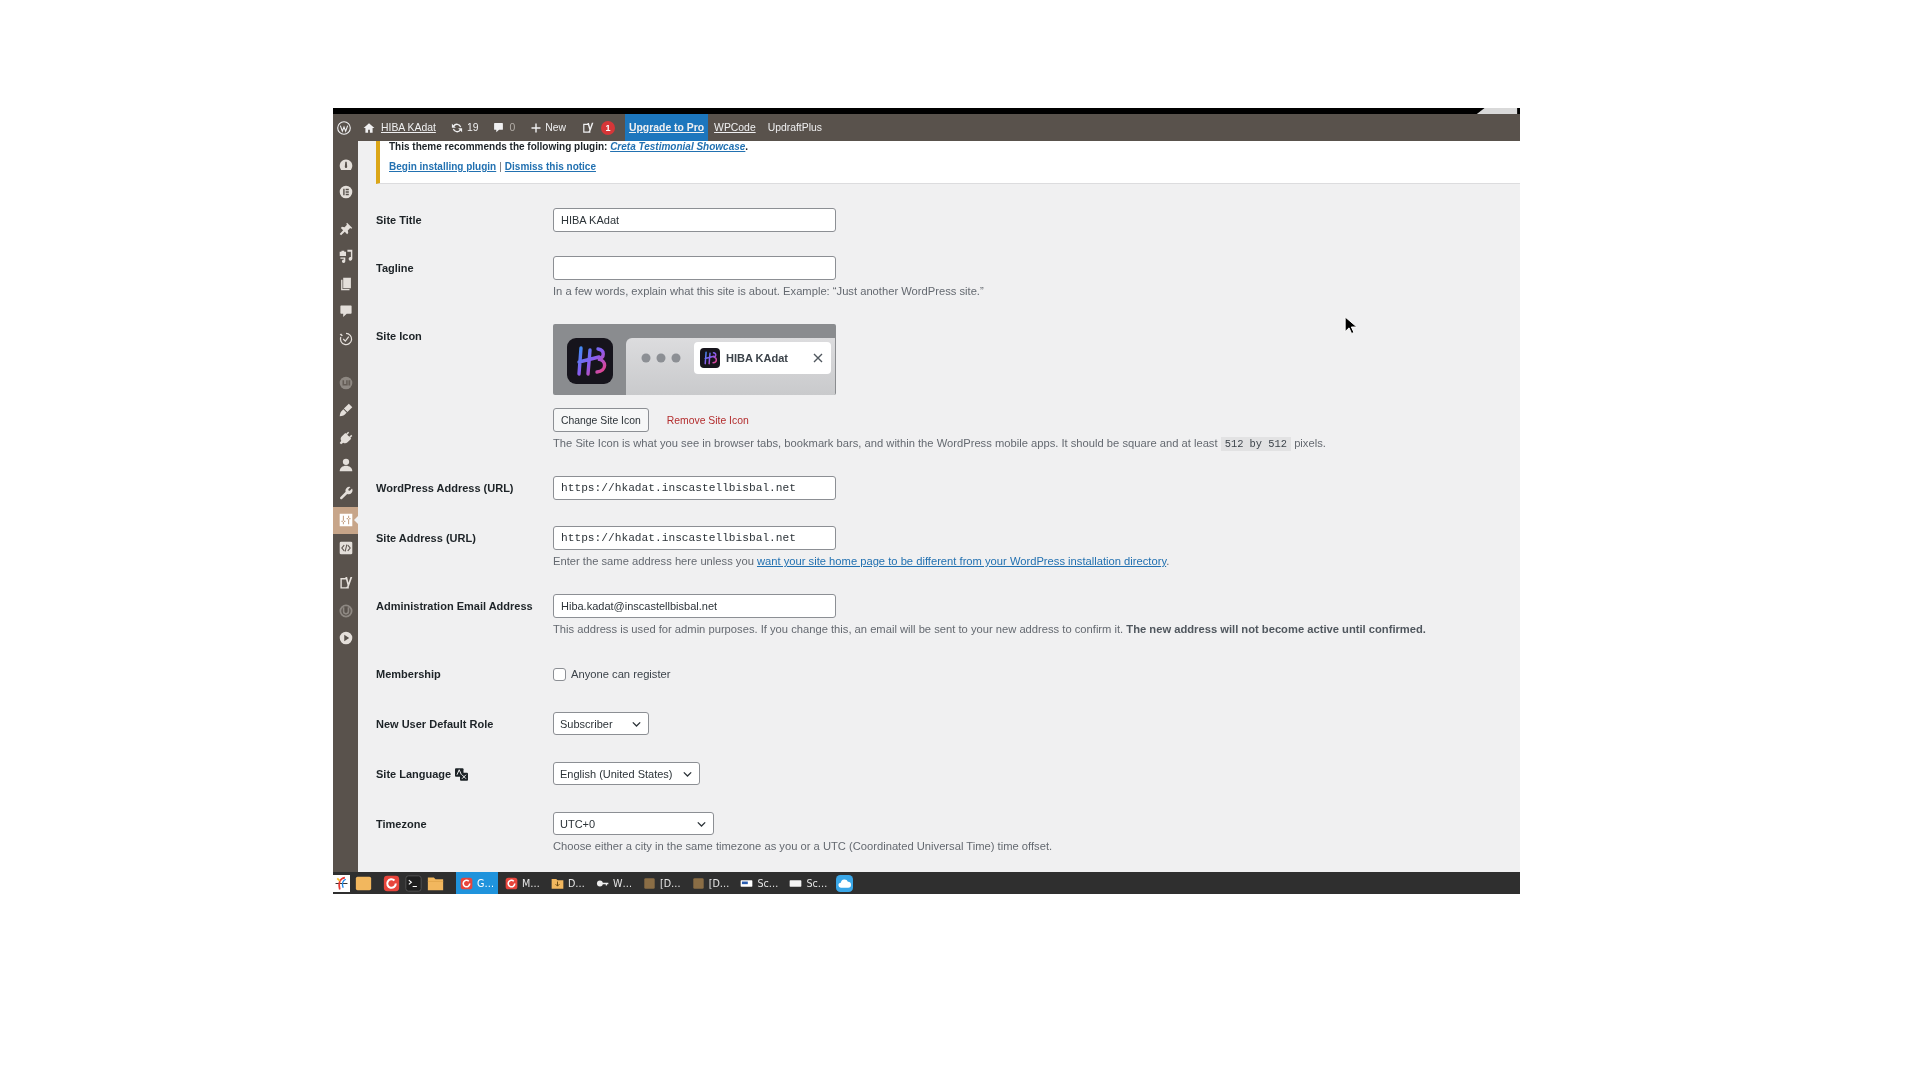 This screenshot has height=1080, width=1920. Describe the element at coordinates (557, 883) in the screenshot. I see `download-folder-icon` at that location.